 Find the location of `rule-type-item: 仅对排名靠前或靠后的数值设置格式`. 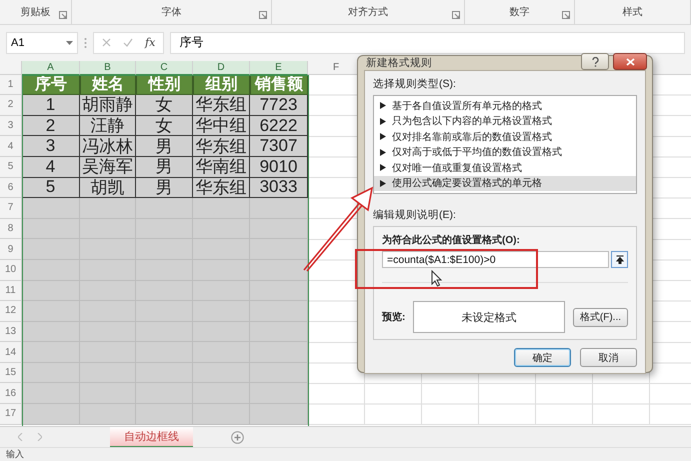

rule-type-item: 仅对排名靠前或靠后的数值设置格式 is located at coordinates (505, 136).